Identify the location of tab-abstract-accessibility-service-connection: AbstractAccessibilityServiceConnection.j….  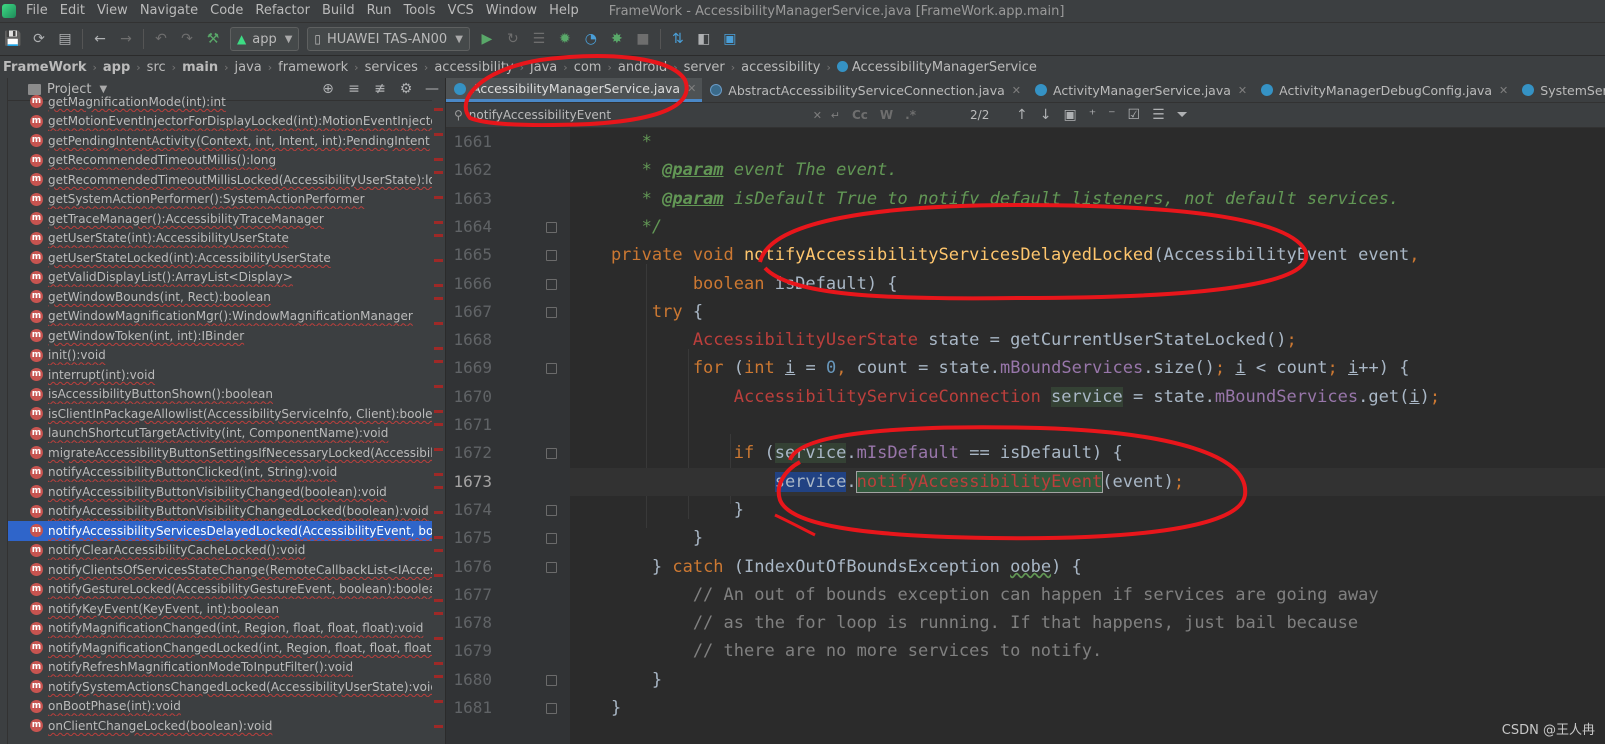
(864, 90).